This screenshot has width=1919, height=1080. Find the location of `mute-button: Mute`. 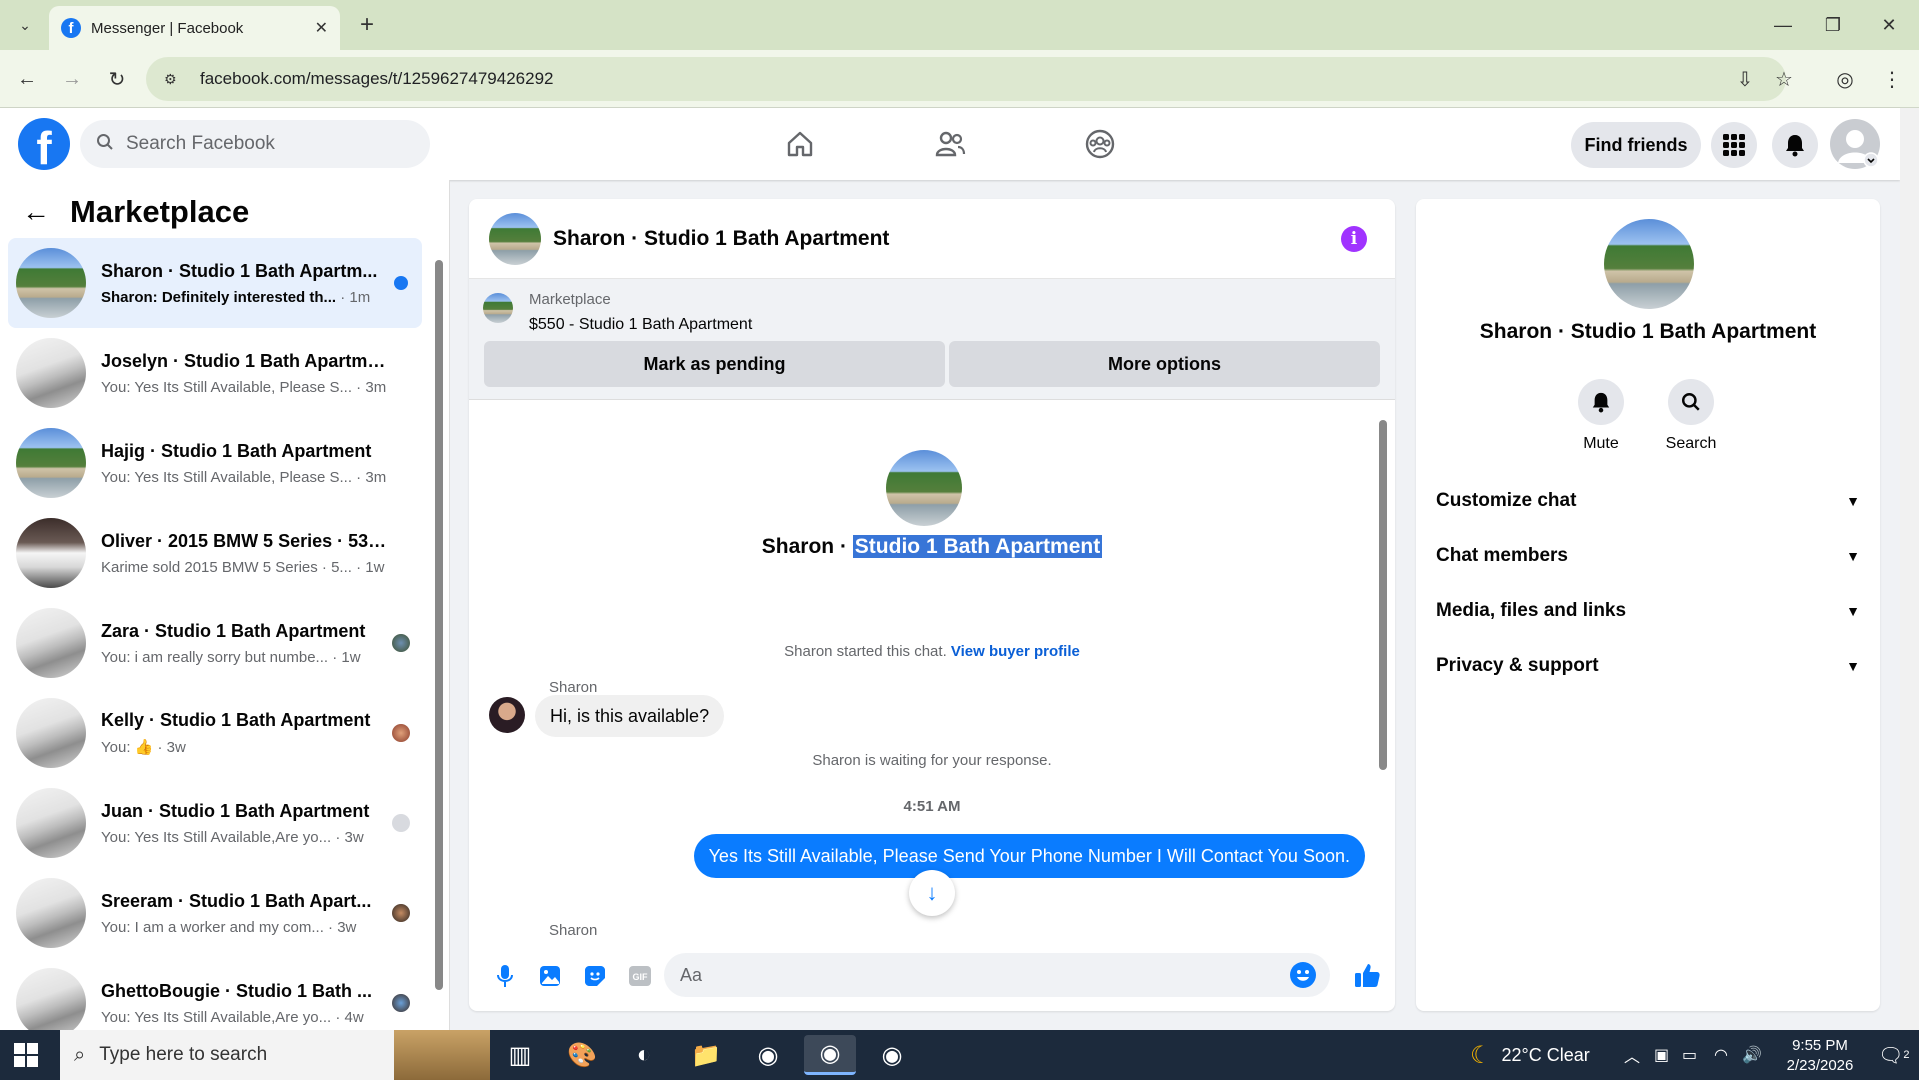

mute-button: Mute is located at coordinates (1601, 416).